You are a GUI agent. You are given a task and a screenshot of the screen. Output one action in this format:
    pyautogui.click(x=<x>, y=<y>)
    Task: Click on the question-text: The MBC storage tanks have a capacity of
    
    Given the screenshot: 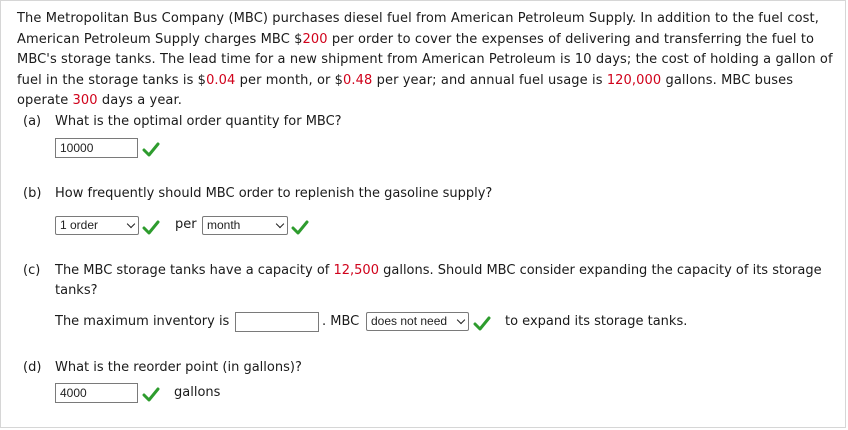 What is the action you would take?
    pyautogui.click(x=194, y=270)
    